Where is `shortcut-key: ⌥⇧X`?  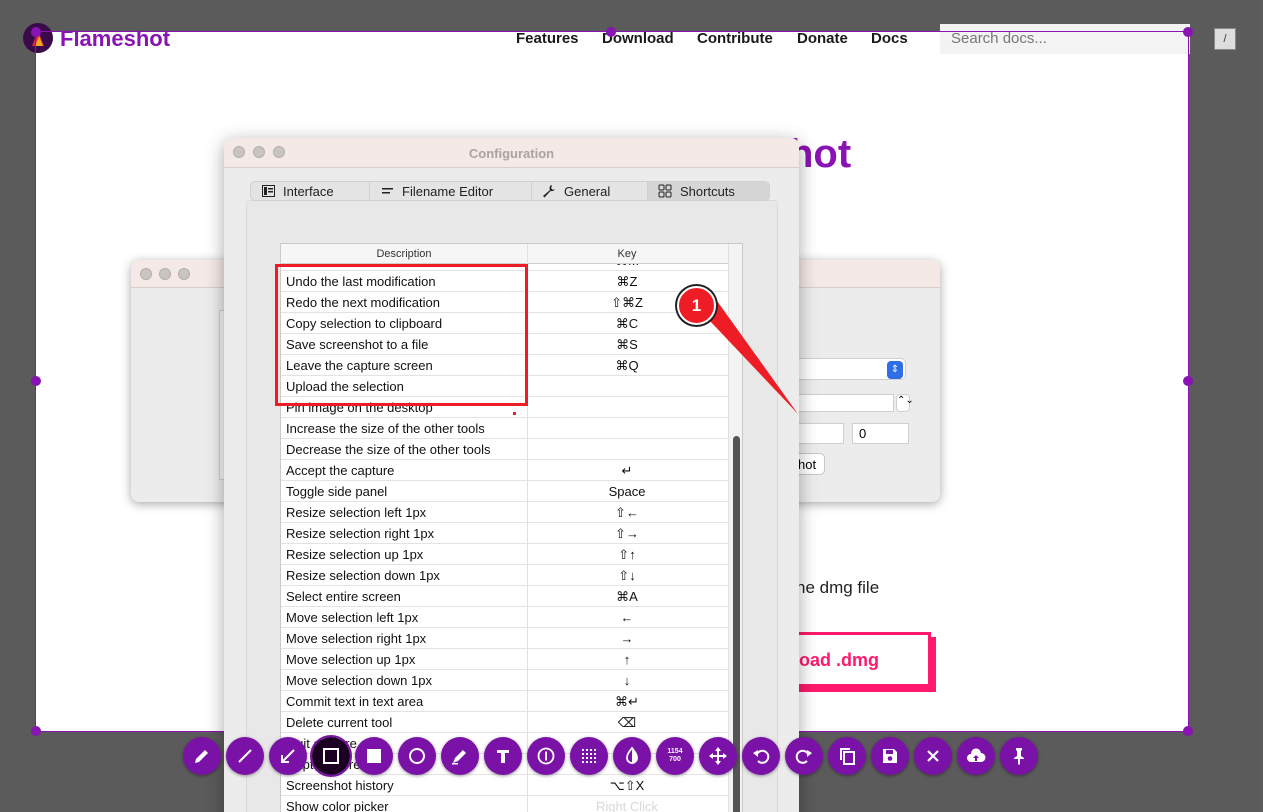
shortcut-key: ⌥⇧X is located at coordinates (627, 786).